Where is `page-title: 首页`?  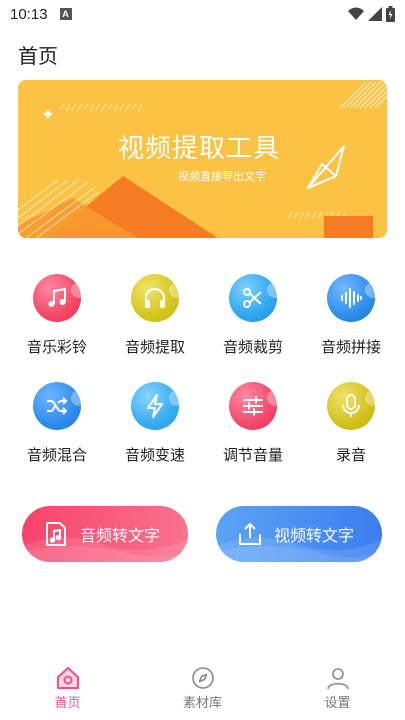
page-title: 首页 is located at coordinates (38, 56).